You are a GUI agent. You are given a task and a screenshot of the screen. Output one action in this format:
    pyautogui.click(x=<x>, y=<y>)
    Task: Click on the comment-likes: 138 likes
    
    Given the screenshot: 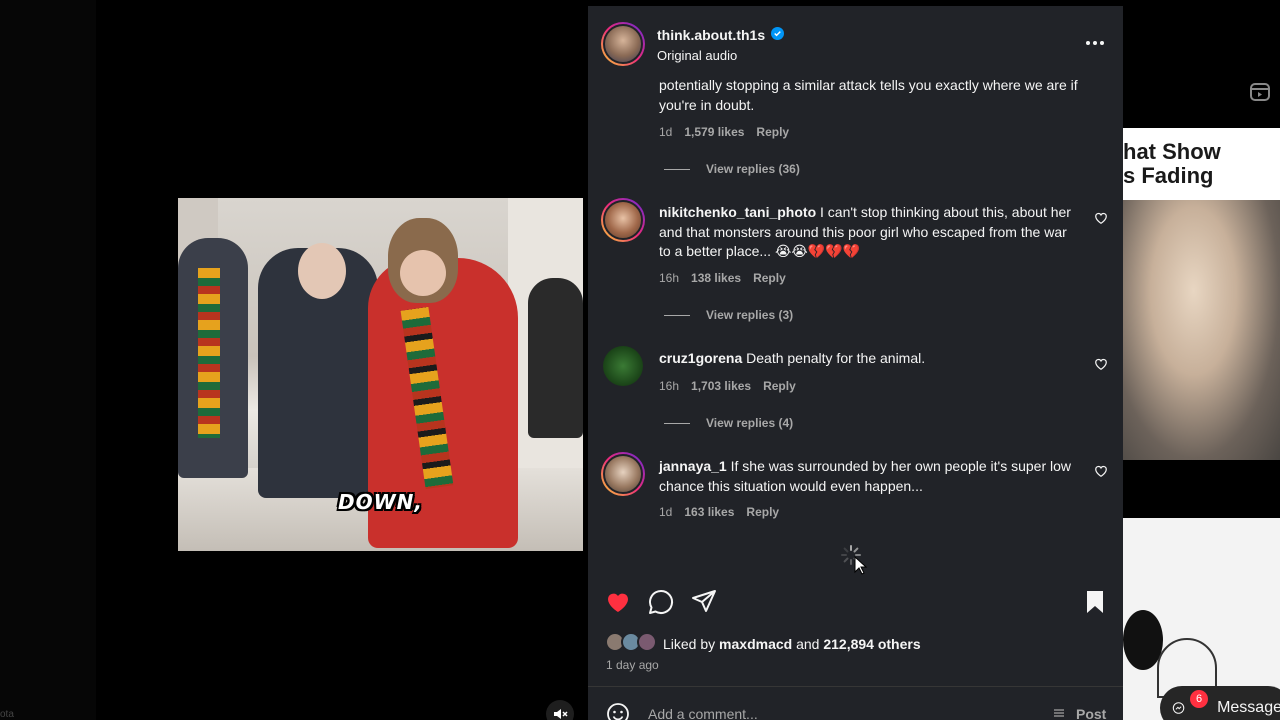 What is the action you would take?
    pyautogui.click(x=716, y=278)
    